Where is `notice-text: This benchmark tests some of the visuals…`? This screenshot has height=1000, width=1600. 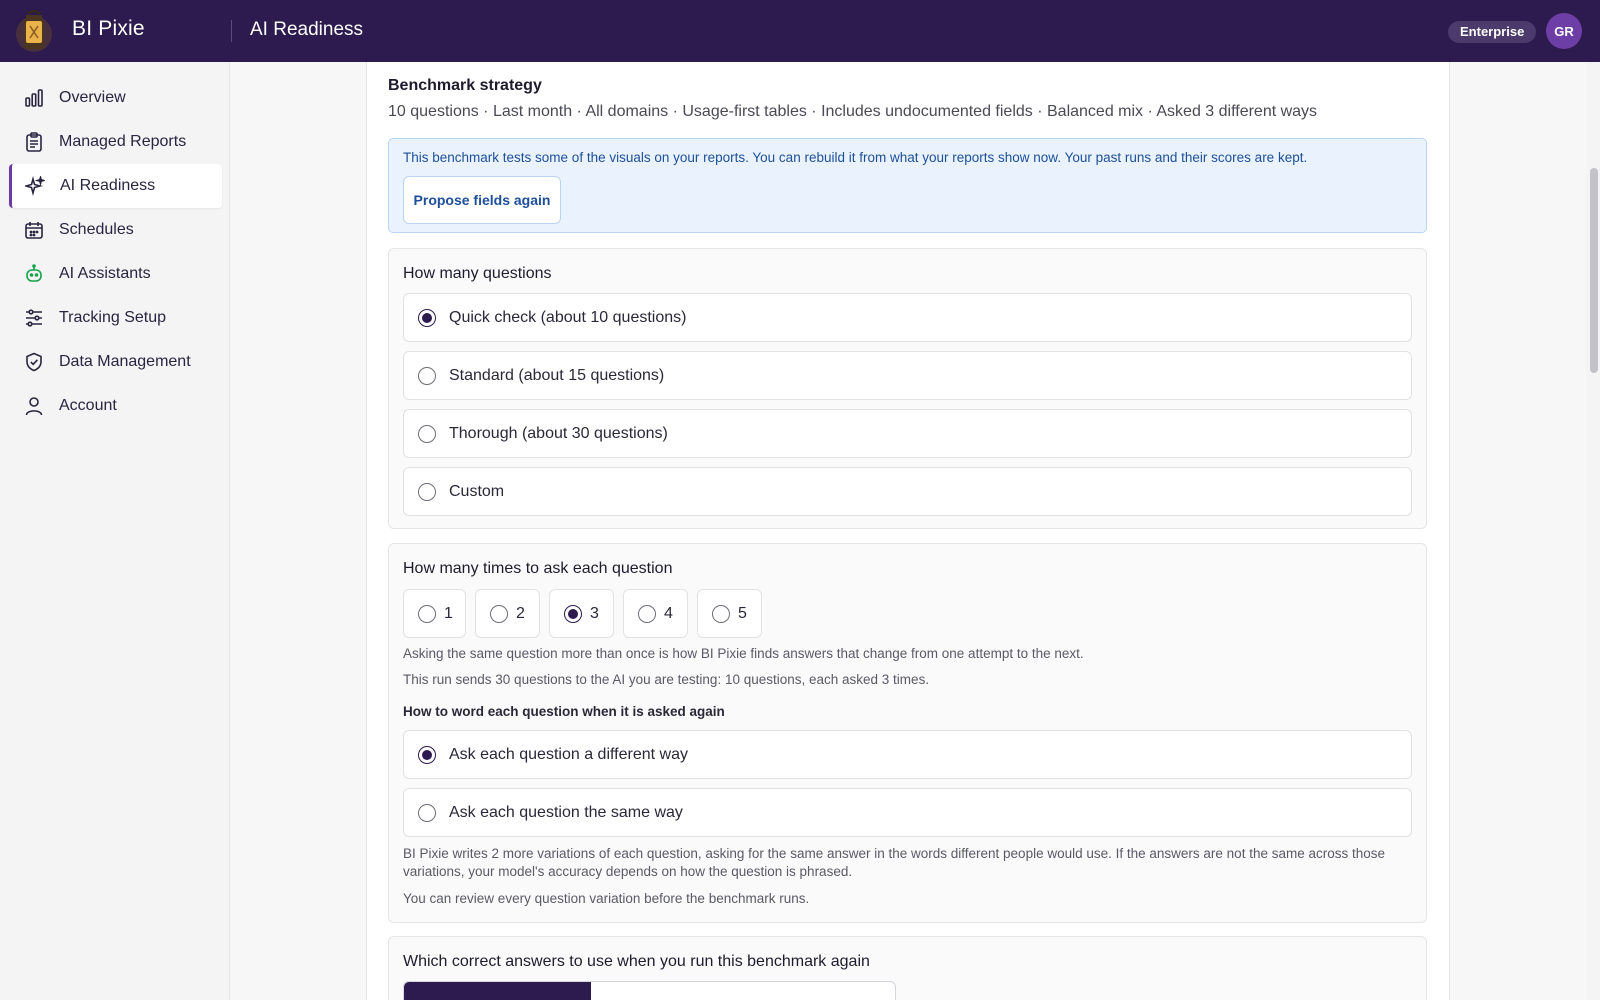 notice-text: This benchmark tests some of the visuals… is located at coordinates (855, 157).